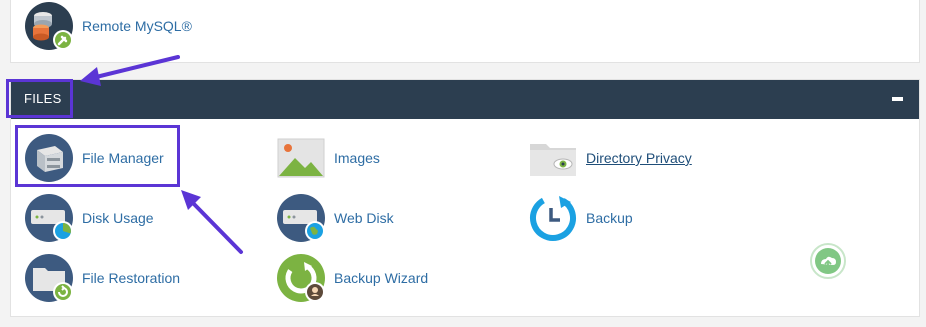  I want to click on arrow-to-files-icon, so click(130, 70).